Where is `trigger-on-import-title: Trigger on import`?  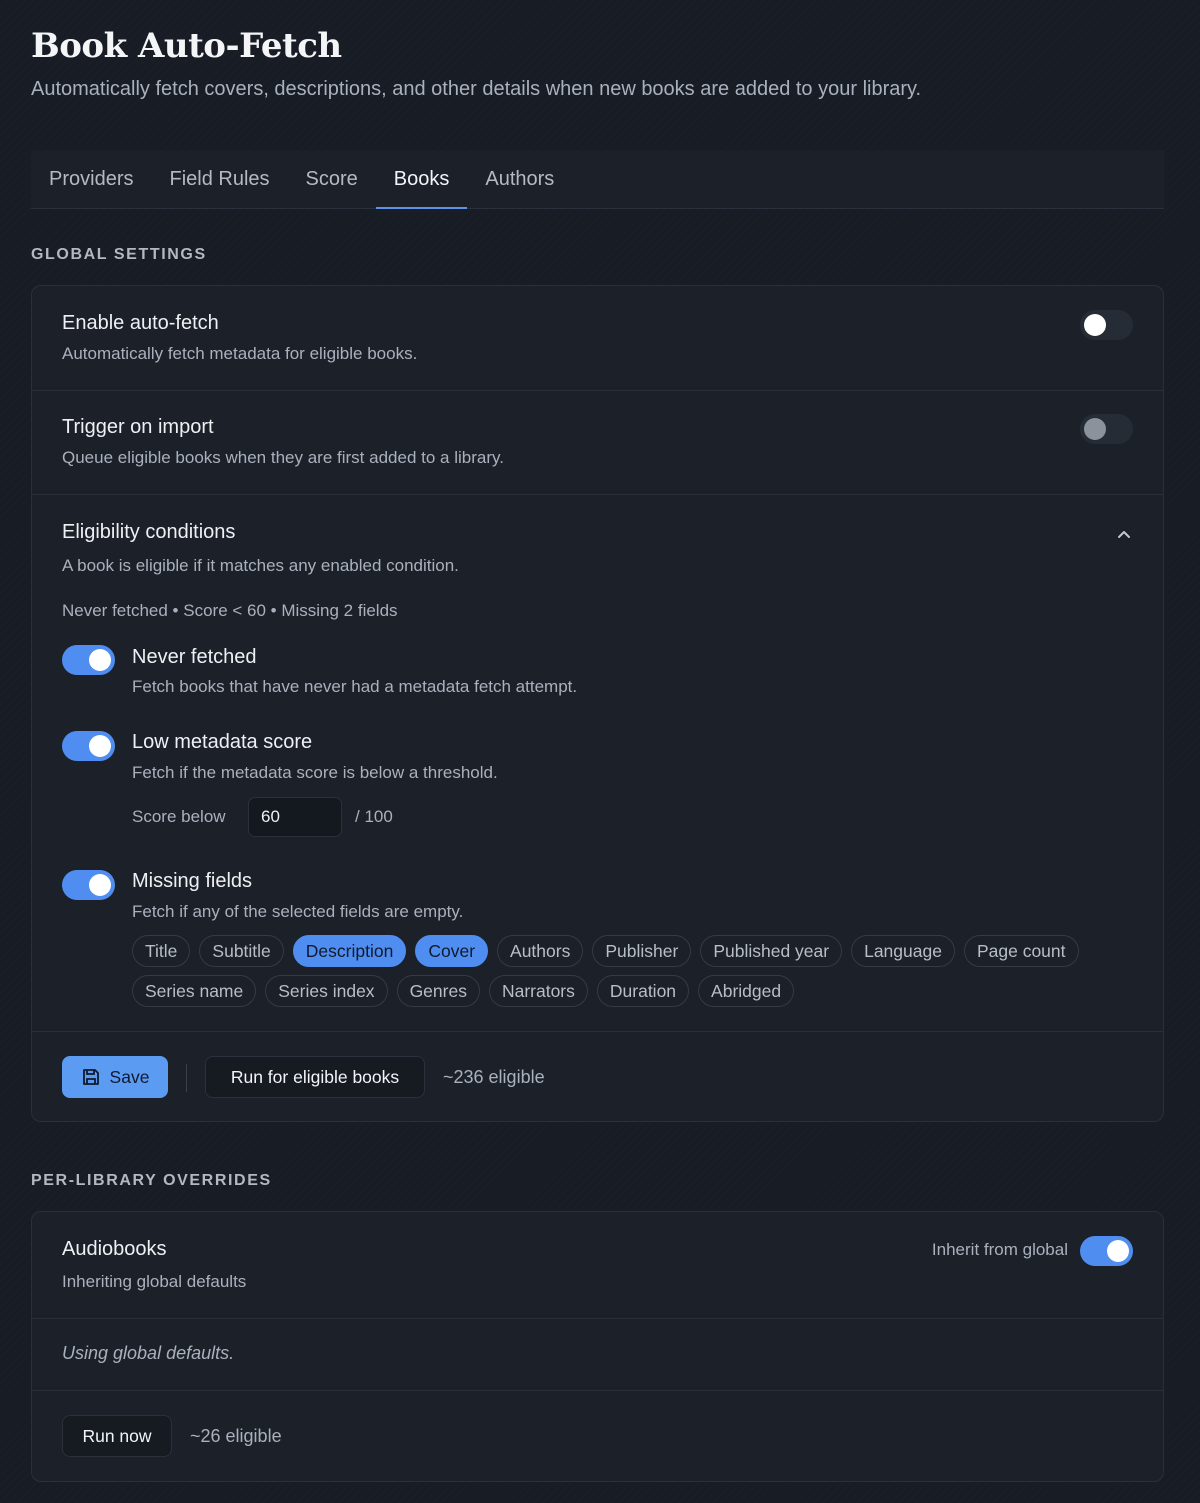
trigger-on-import-title: Trigger on import is located at coordinates (138, 427).